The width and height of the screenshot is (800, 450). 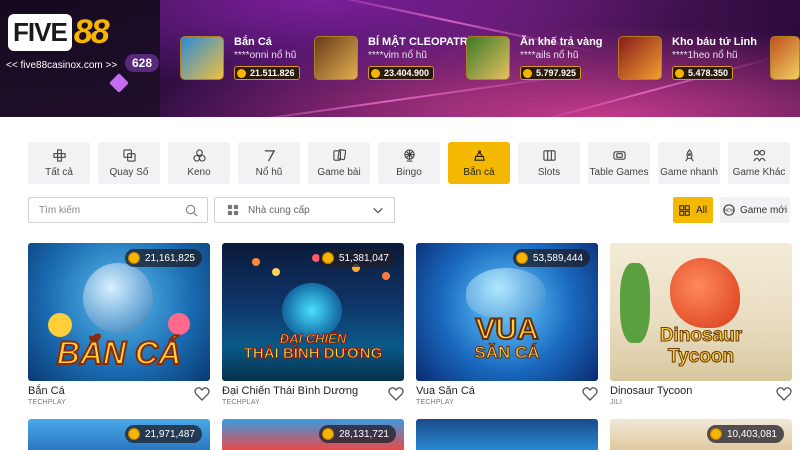 I want to click on jackpot-amount: 5.797.925, so click(x=551, y=73).